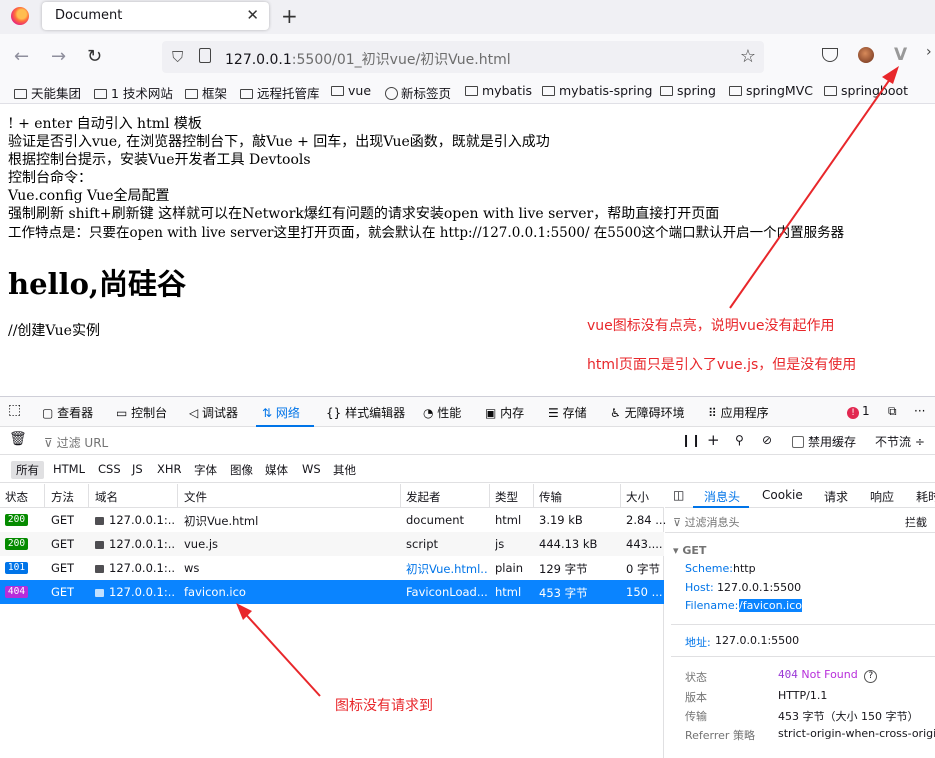 This screenshot has height=758, width=935. I want to click on filter-xhr: XHR, so click(169, 469).